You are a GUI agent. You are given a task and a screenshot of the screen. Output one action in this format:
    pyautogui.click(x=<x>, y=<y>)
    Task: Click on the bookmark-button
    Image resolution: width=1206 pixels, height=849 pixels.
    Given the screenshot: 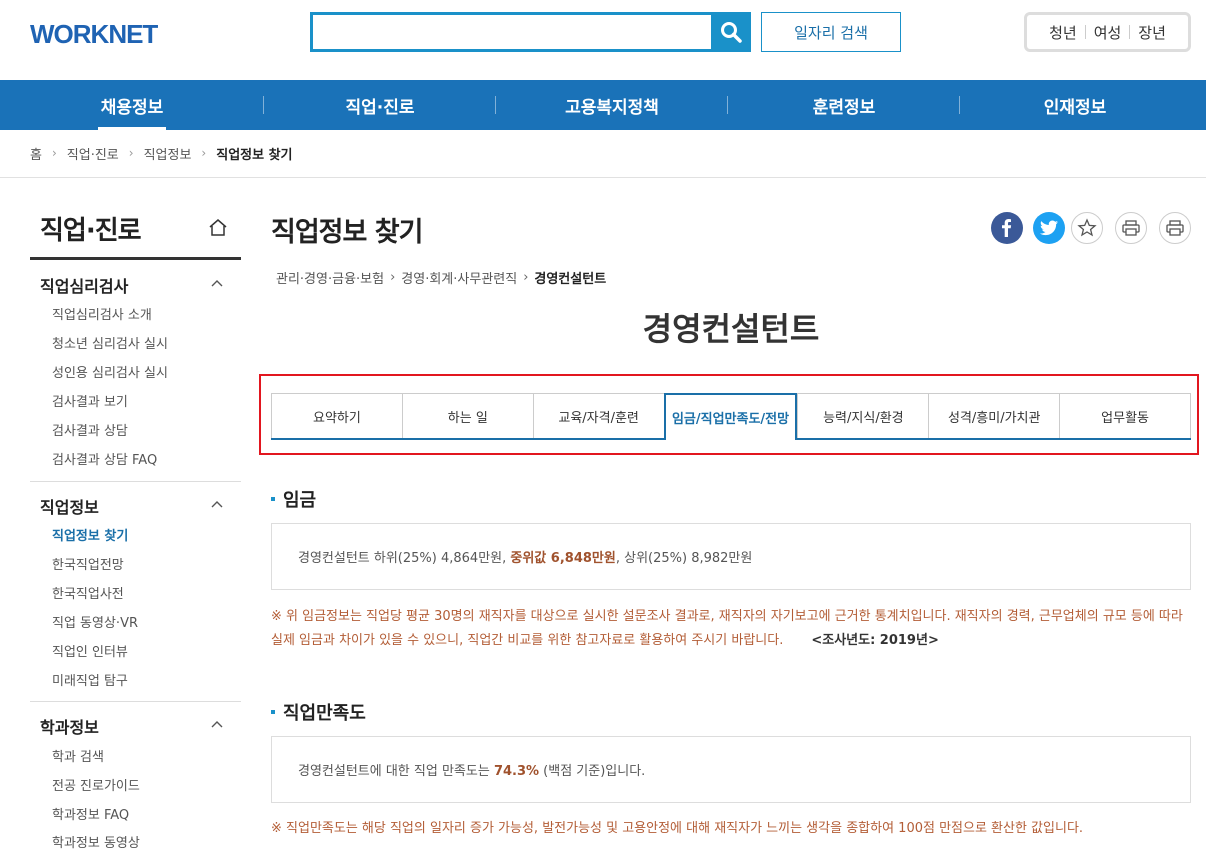 What is the action you would take?
    pyautogui.click(x=1087, y=228)
    